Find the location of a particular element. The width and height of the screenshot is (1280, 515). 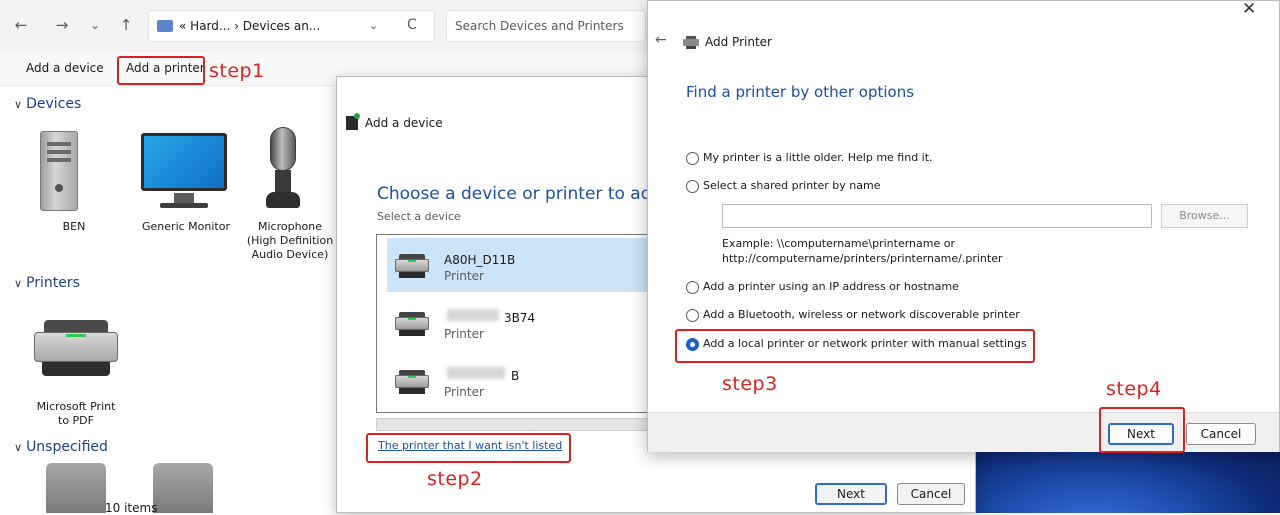

step4-label: step4 is located at coordinates (1134, 389).